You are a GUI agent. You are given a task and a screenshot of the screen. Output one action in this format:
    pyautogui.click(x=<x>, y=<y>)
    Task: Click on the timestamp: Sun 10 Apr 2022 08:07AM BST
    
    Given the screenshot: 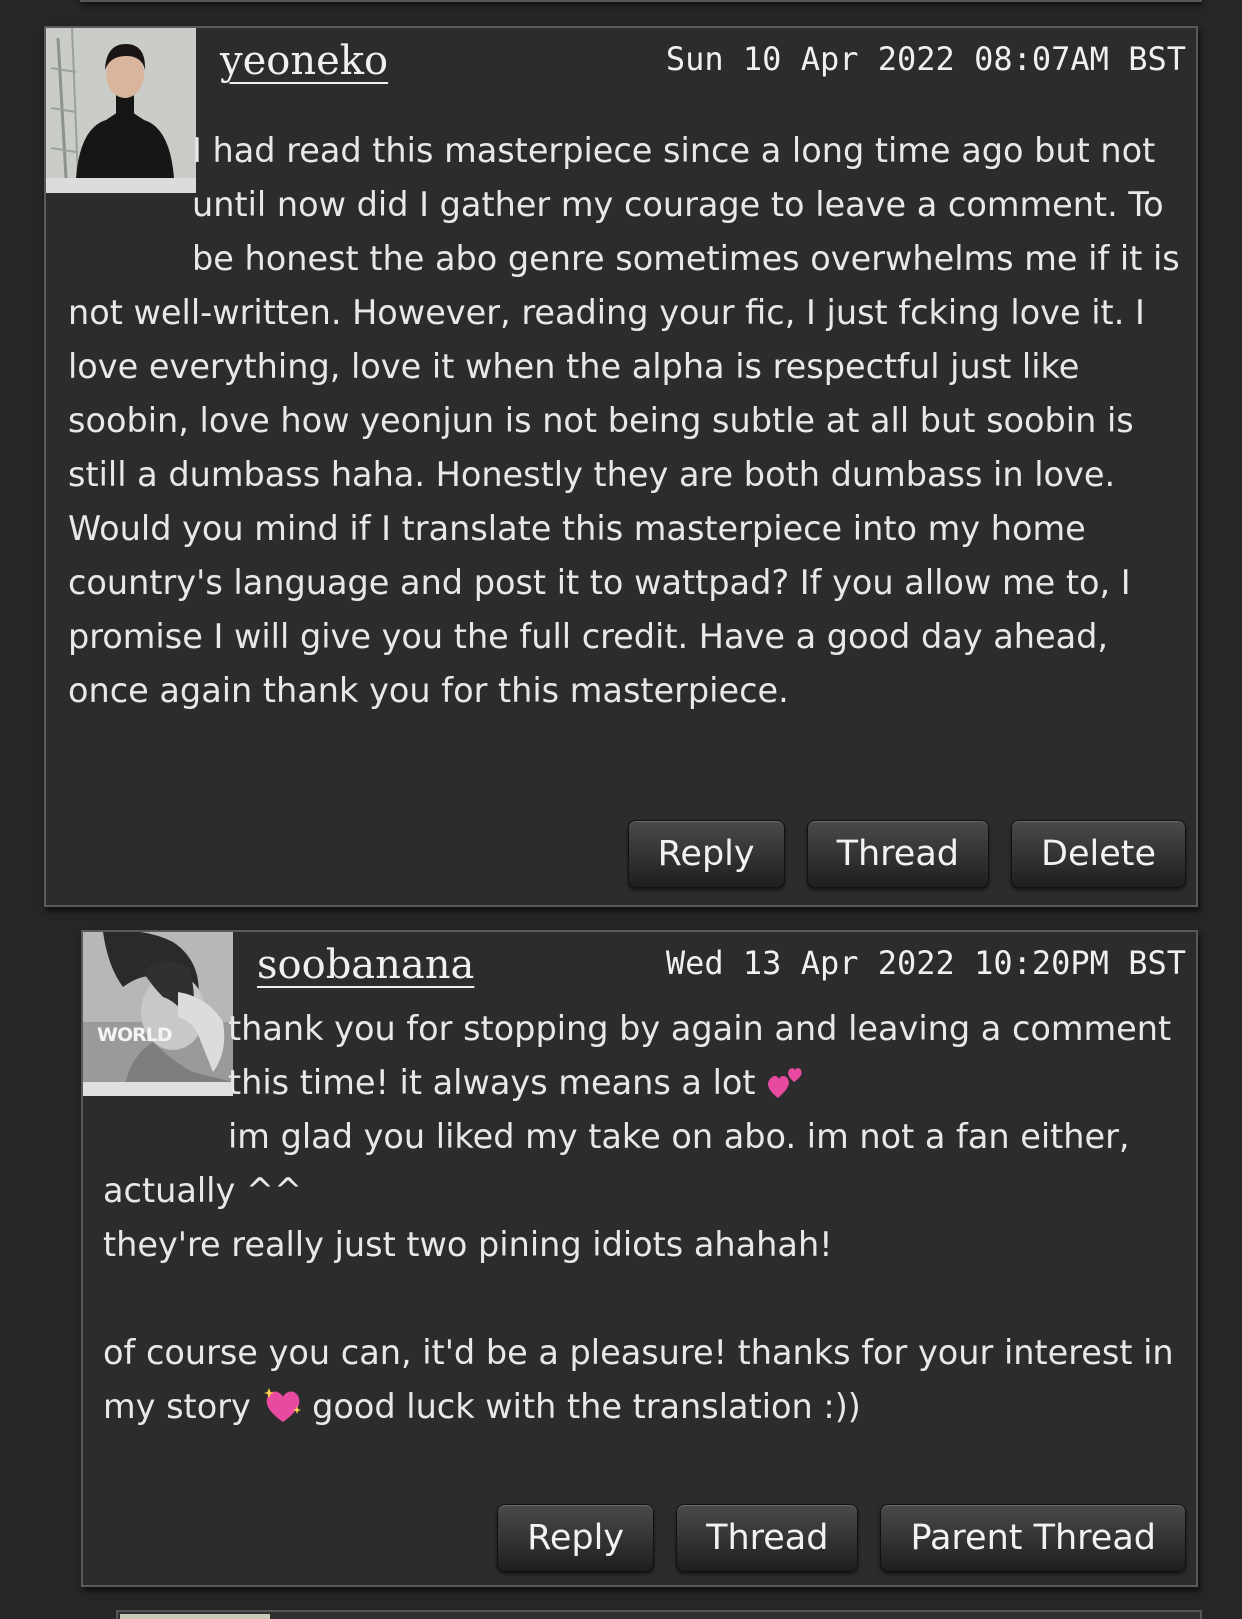 What is the action you would take?
    pyautogui.click(x=925, y=59)
    